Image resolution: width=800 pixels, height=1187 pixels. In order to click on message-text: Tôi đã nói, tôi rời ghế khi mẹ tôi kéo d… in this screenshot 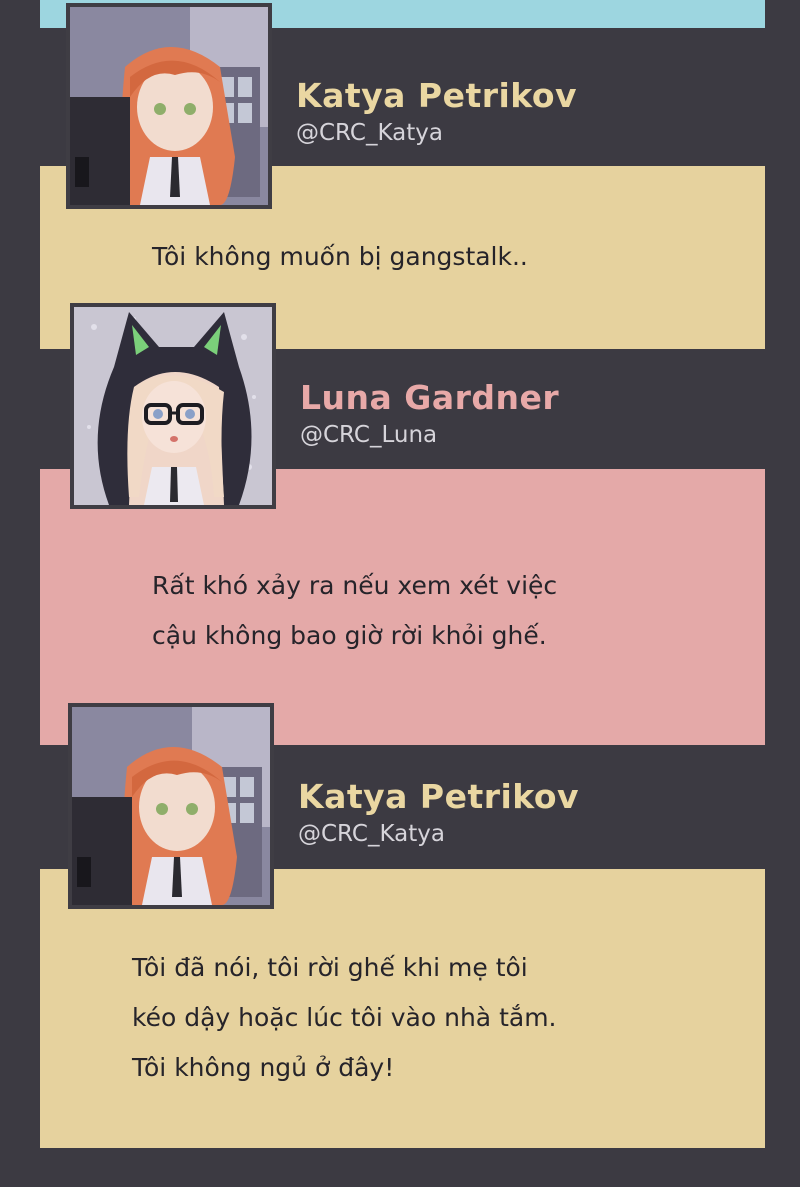, I will do `click(344, 1018)`.